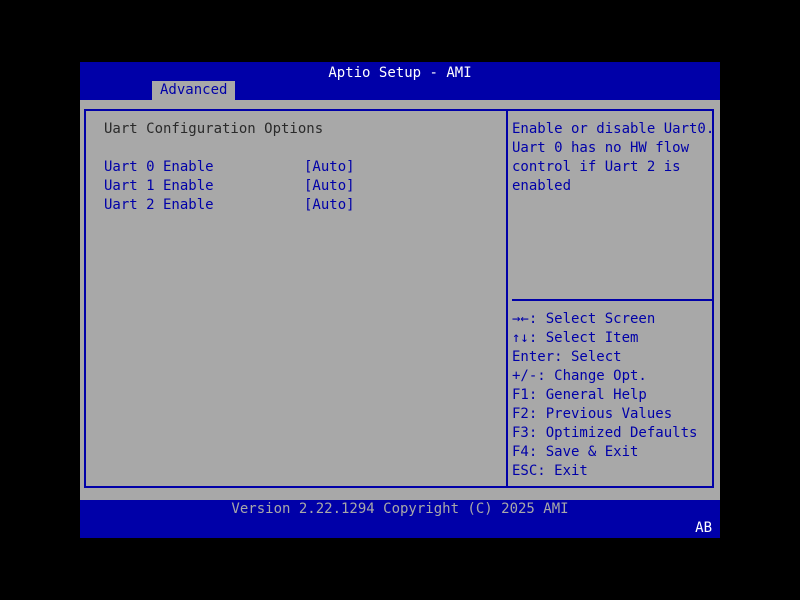  Describe the element at coordinates (584, 319) in the screenshot. I see `key-select-screen: →←: Select Screen` at that location.